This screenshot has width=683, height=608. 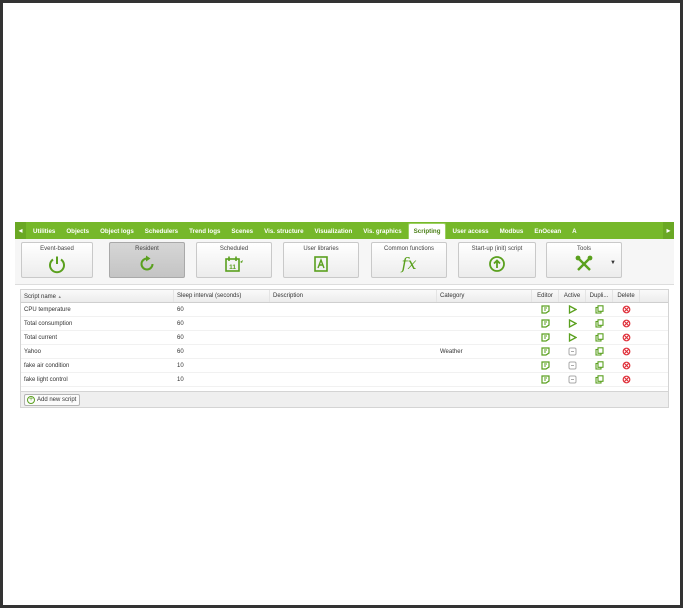 I want to click on script-name-cell: Total current, so click(x=41, y=338).